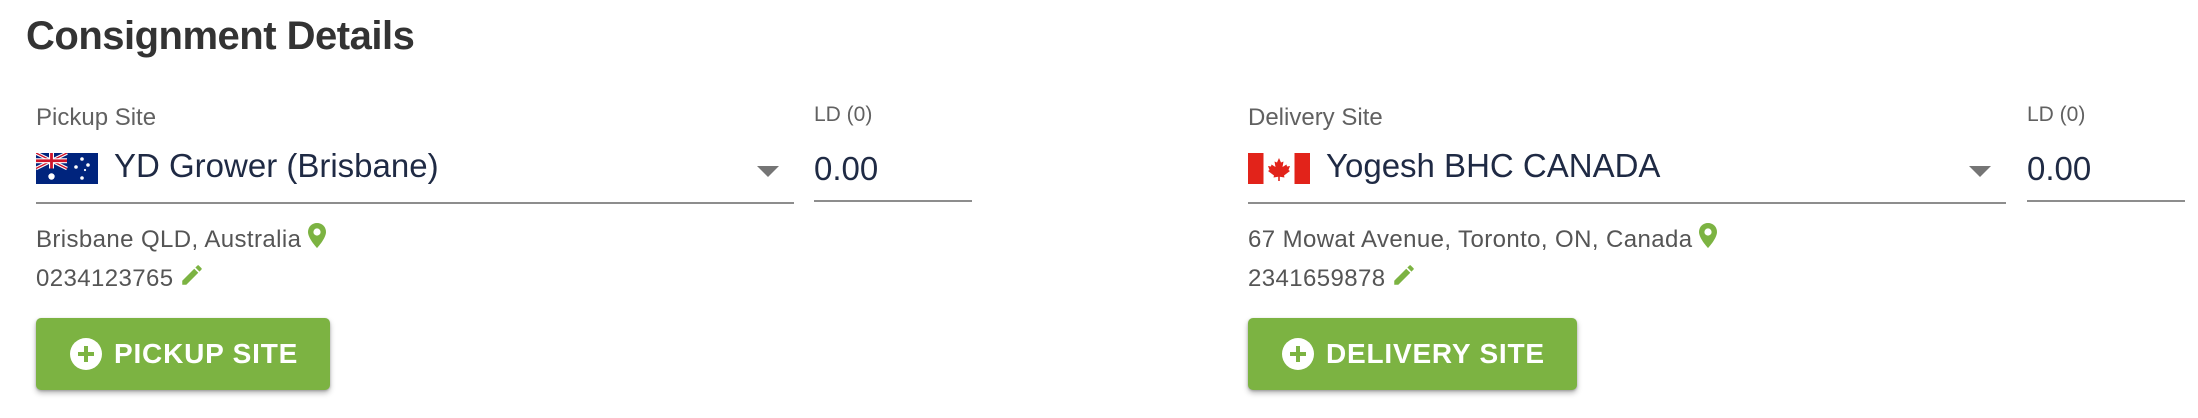 This screenshot has width=2198, height=418. I want to click on pickup-address-text: Brisbane QLD, Australia, so click(169, 239).